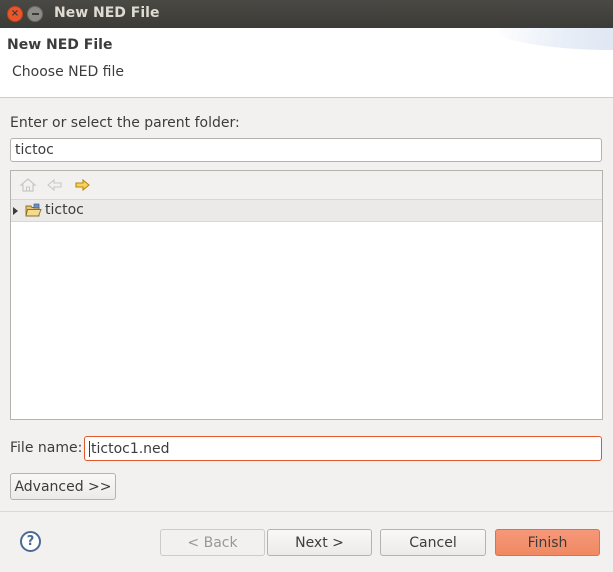 This screenshot has width=613, height=572. What do you see at coordinates (15, 211) in the screenshot?
I see `expand-arrow-icon` at bounding box center [15, 211].